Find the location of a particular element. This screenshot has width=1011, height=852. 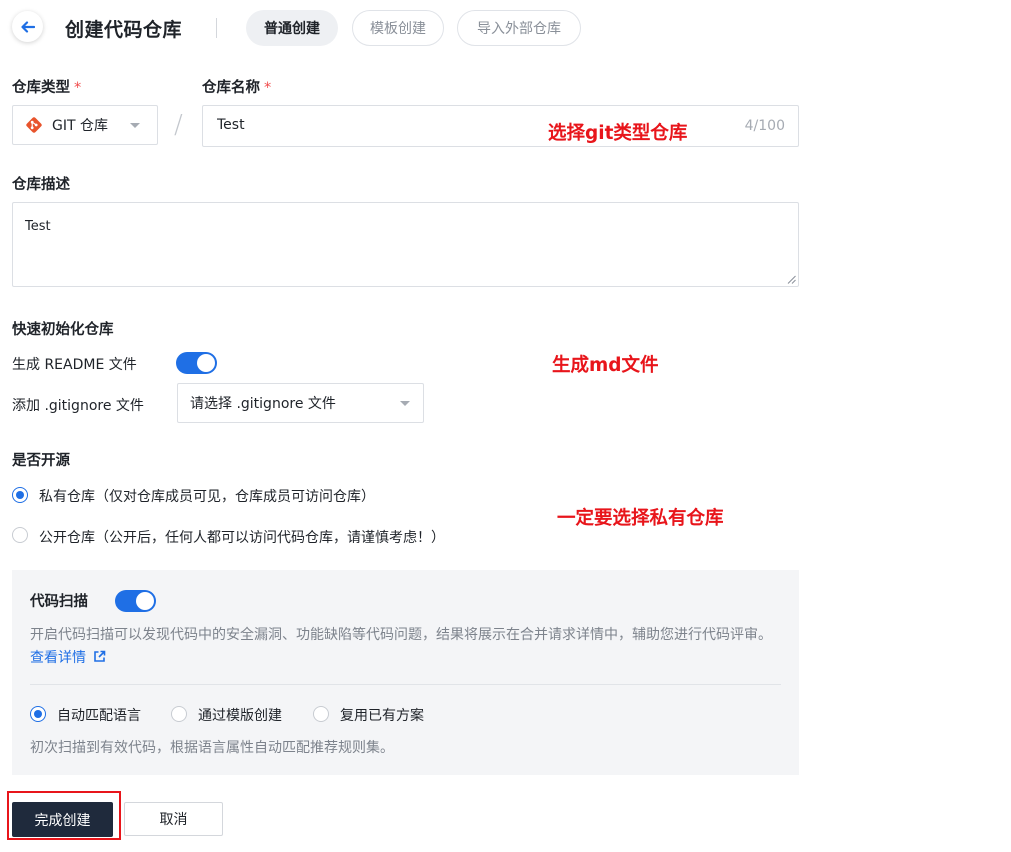

cancel-button: 取消 is located at coordinates (173, 819).